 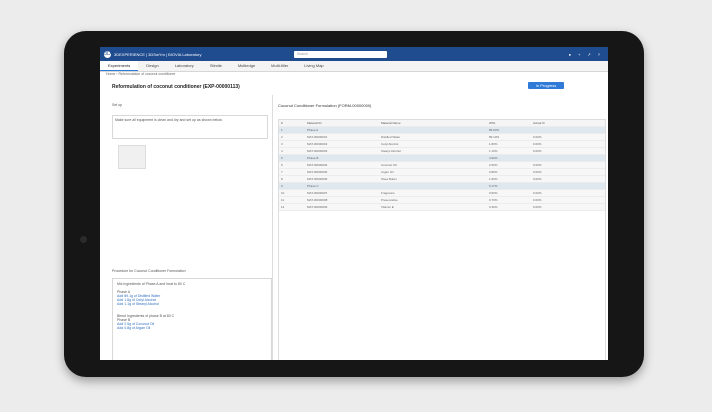 I want to click on table-row: 12 MAT-00000009 Vitamin E 0.30% 0.00%, so click(x=442, y=207).